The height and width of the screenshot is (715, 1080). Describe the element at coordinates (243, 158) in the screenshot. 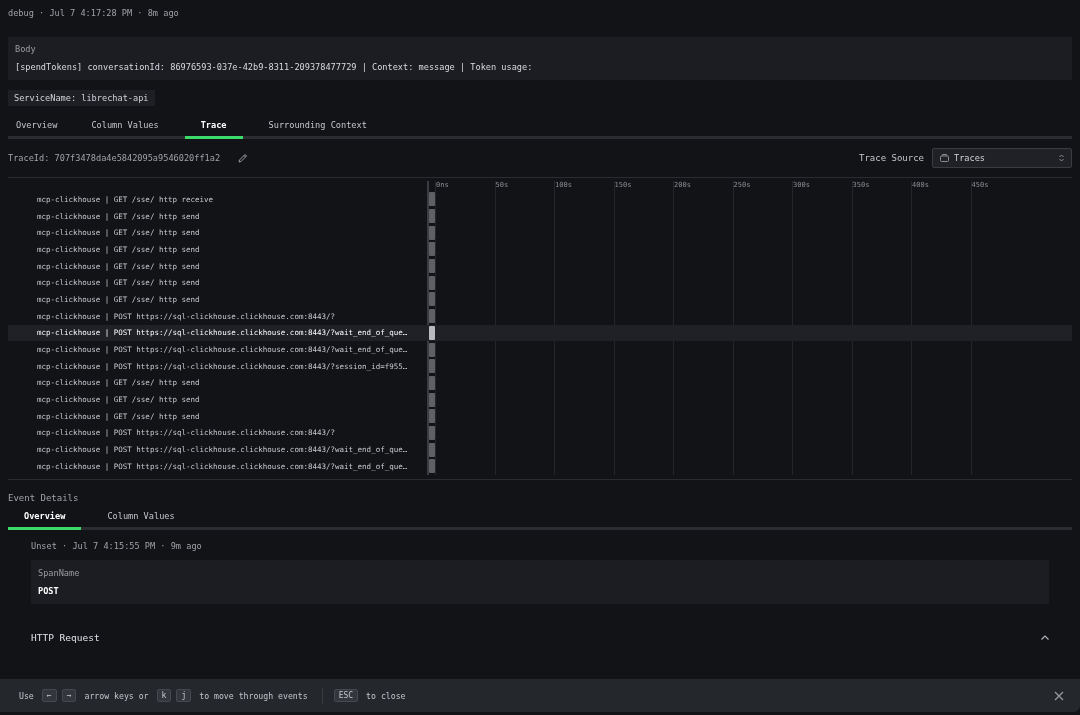

I see `edit-pencil-icon` at that location.